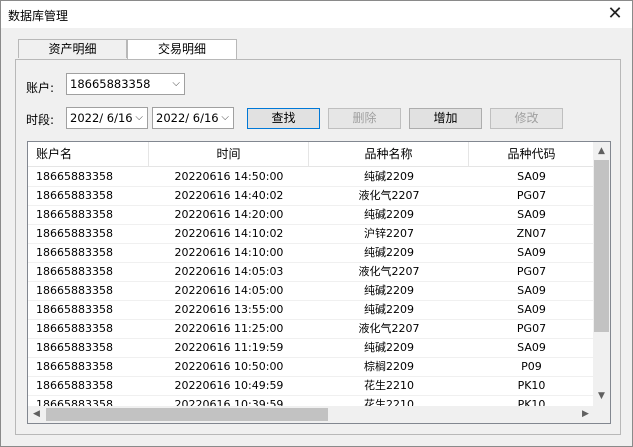 Image resolution: width=633 pixels, height=447 pixels. Describe the element at coordinates (110, 84) in the screenshot. I see `account-select-value: 18665883358` at that location.